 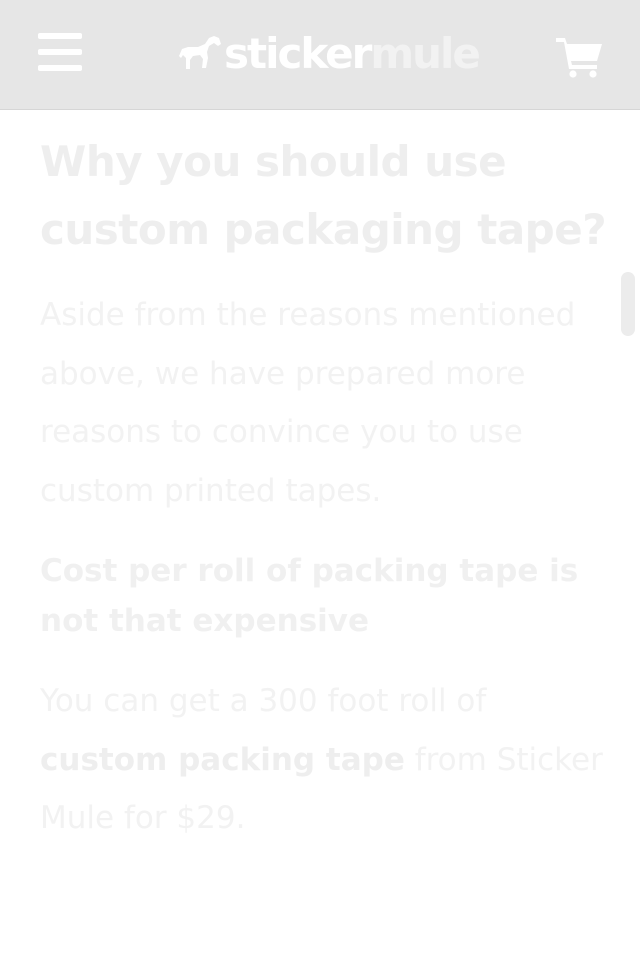 I want to click on scrollbar-thumb, so click(x=628, y=304).